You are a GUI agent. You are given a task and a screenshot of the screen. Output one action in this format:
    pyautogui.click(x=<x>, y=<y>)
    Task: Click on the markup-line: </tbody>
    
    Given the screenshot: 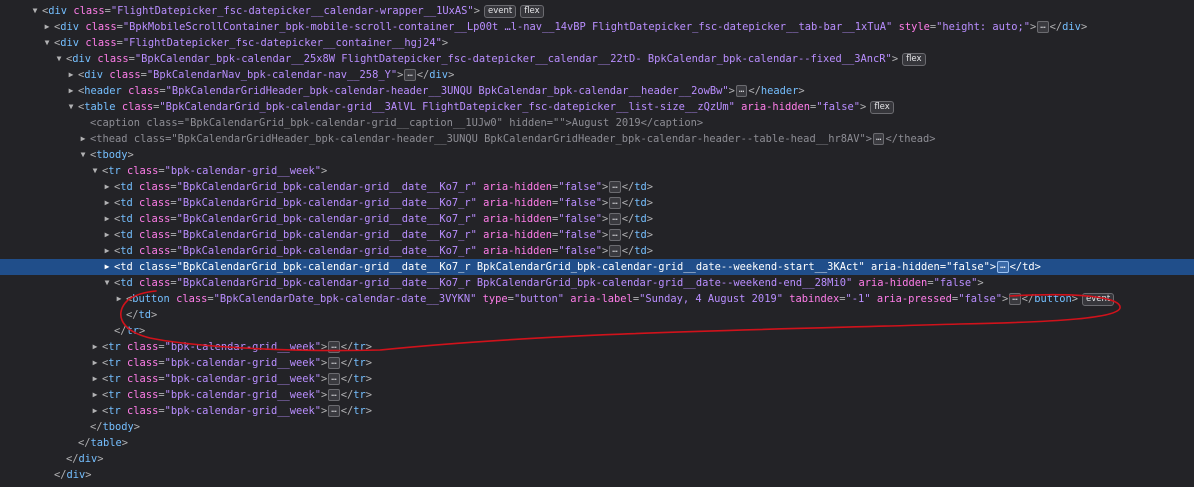 What is the action you would take?
    pyautogui.click(x=597, y=427)
    